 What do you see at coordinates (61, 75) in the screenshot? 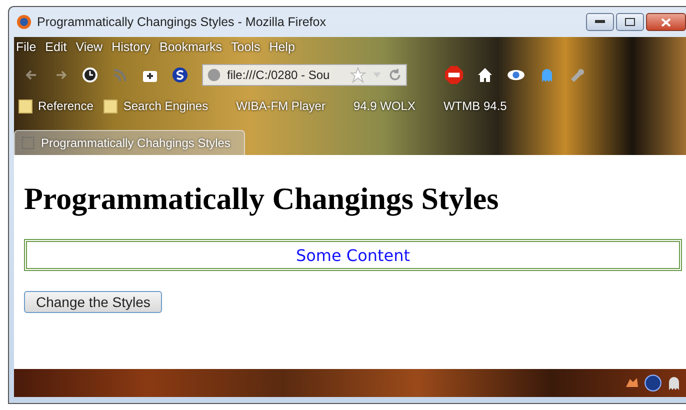
I see `forward-arrow-icon` at bounding box center [61, 75].